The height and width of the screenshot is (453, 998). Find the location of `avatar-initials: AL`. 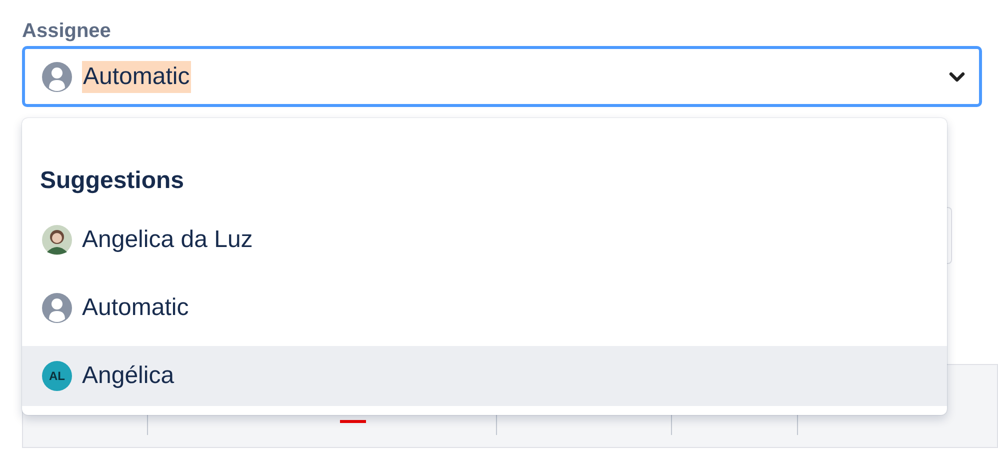

avatar-initials: AL is located at coordinates (57, 376).